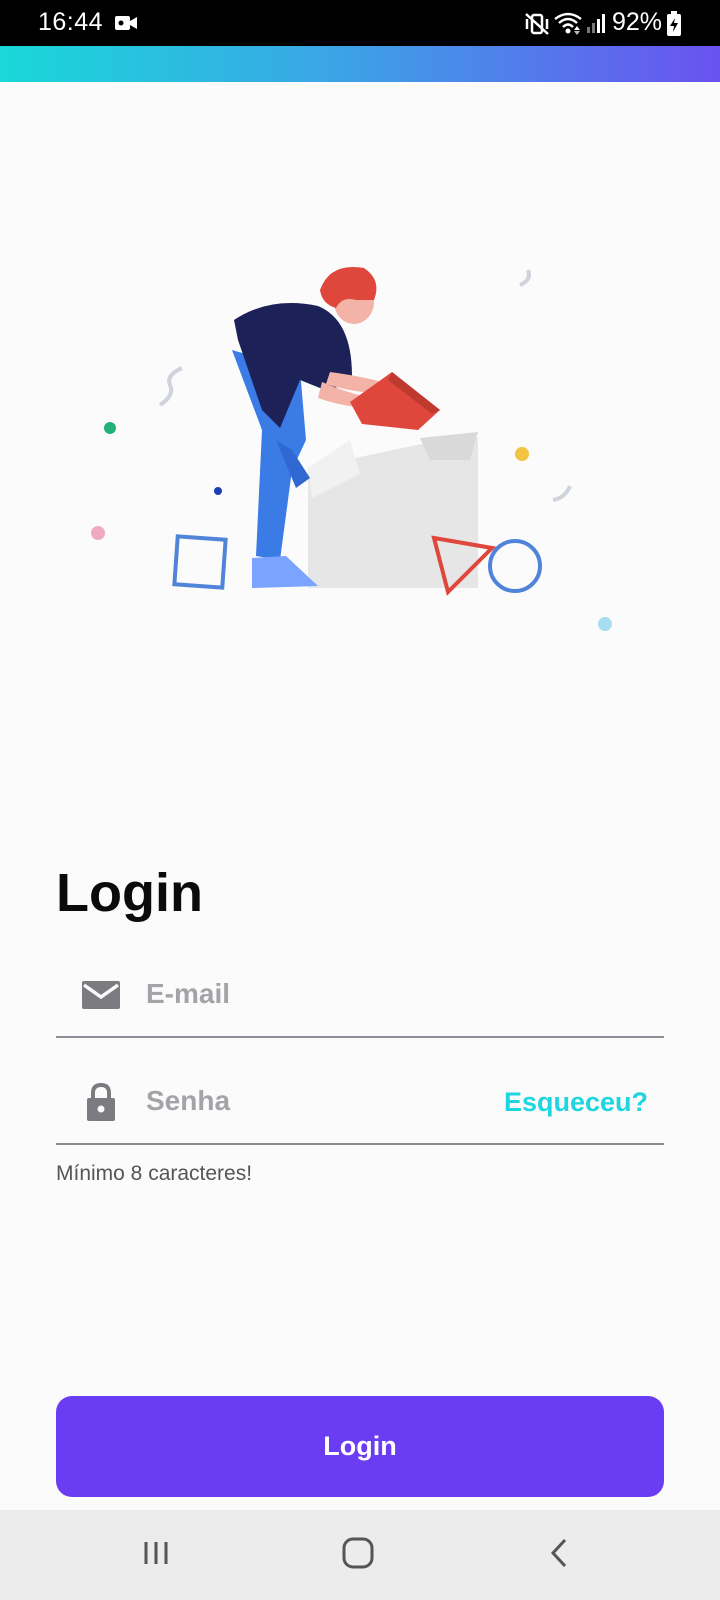 Image resolution: width=720 pixels, height=1600 pixels. Describe the element at coordinates (129, 893) in the screenshot. I see `page-title: Login` at that location.